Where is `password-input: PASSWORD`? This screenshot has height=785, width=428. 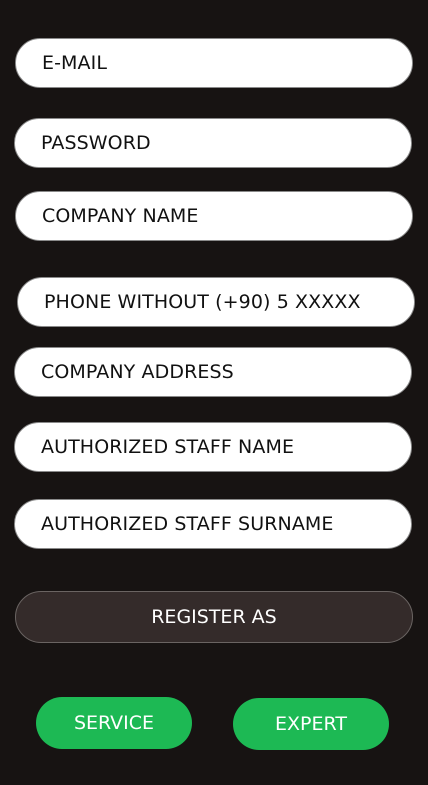
password-input: PASSWORD is located at coordinates (213, 143).